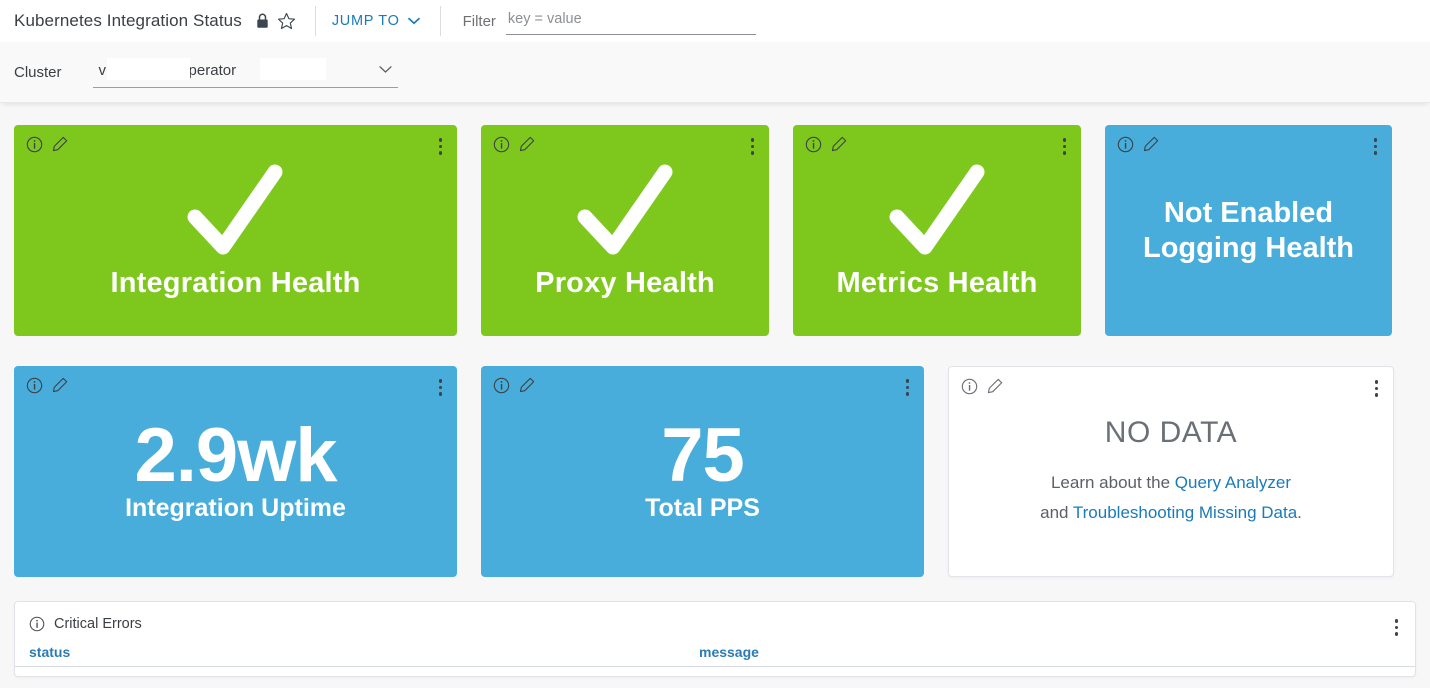 This screenshot has height=688, width=1430. I want to click on help-line2-suffix: ., so click(1299, 512).